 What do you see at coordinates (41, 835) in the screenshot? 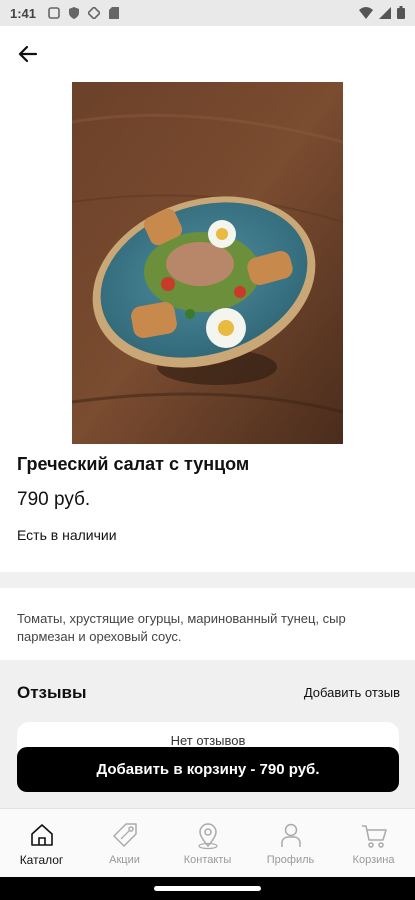
I see `home-icon` at bounding box center [41, 835].